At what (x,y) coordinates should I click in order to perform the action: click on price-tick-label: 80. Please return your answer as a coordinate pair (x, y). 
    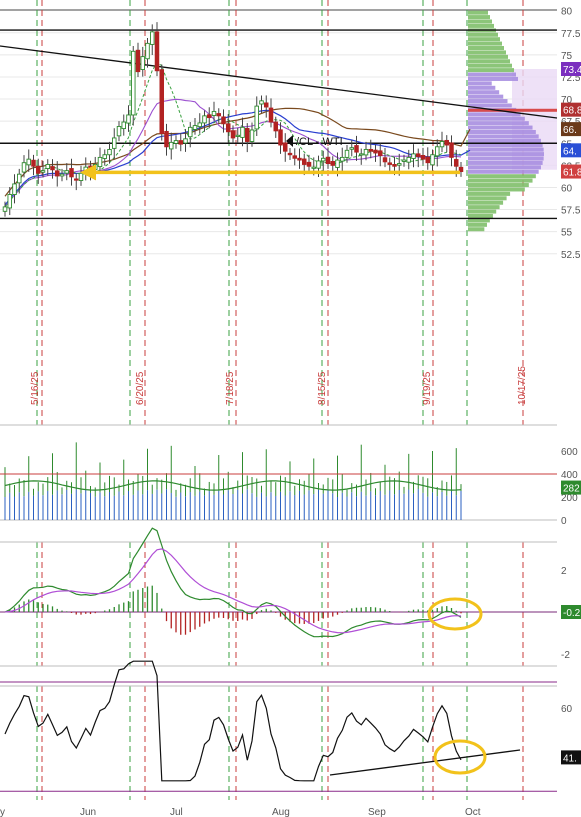
    Looking at the image, I should click on (567, 12).